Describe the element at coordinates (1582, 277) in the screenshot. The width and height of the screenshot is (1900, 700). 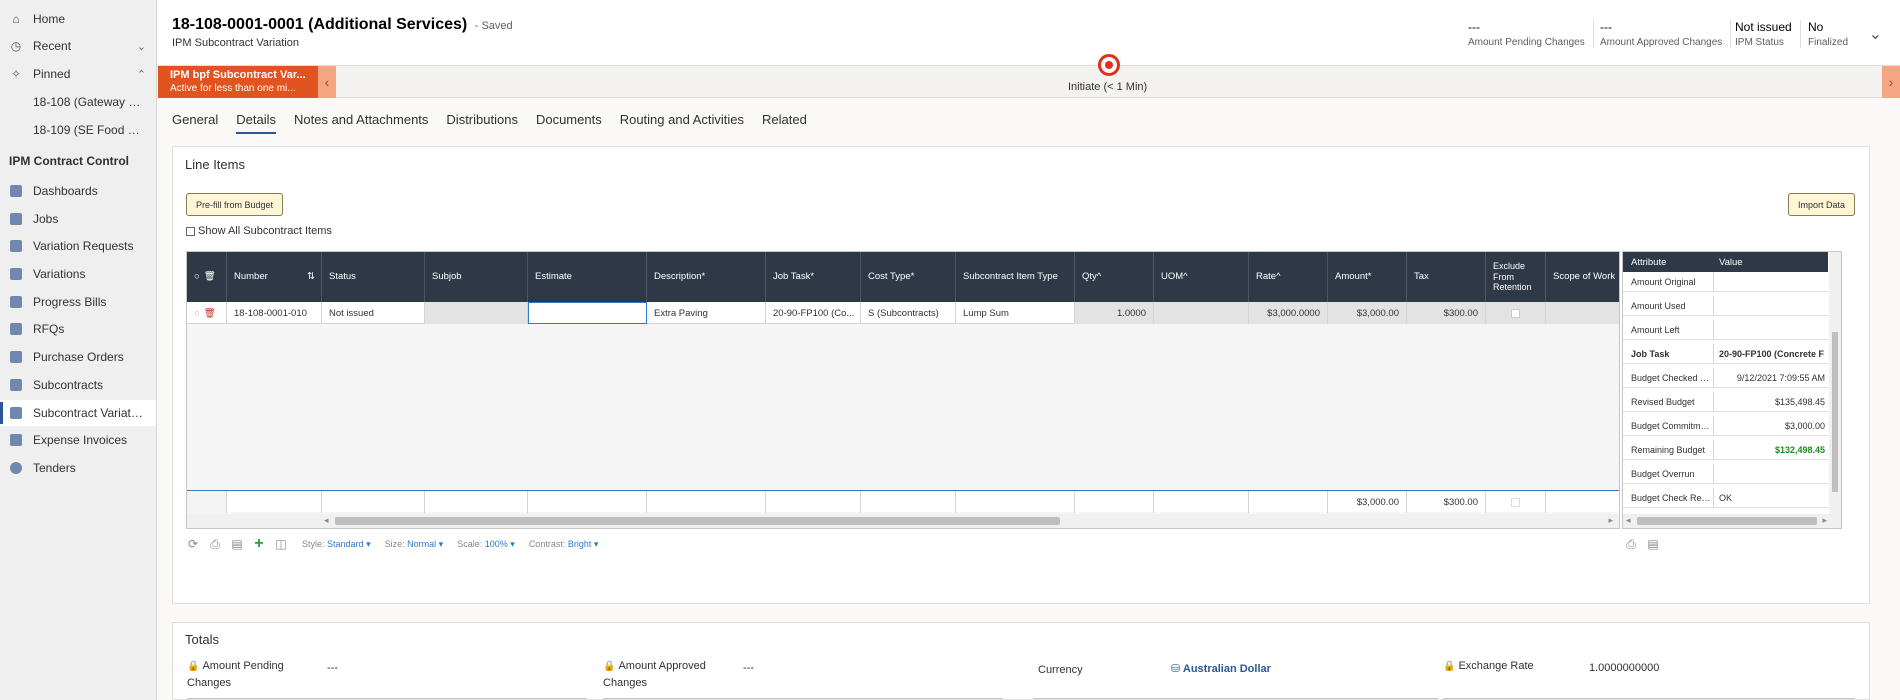
I see `col-header-scope: Scope of Work` at that location.